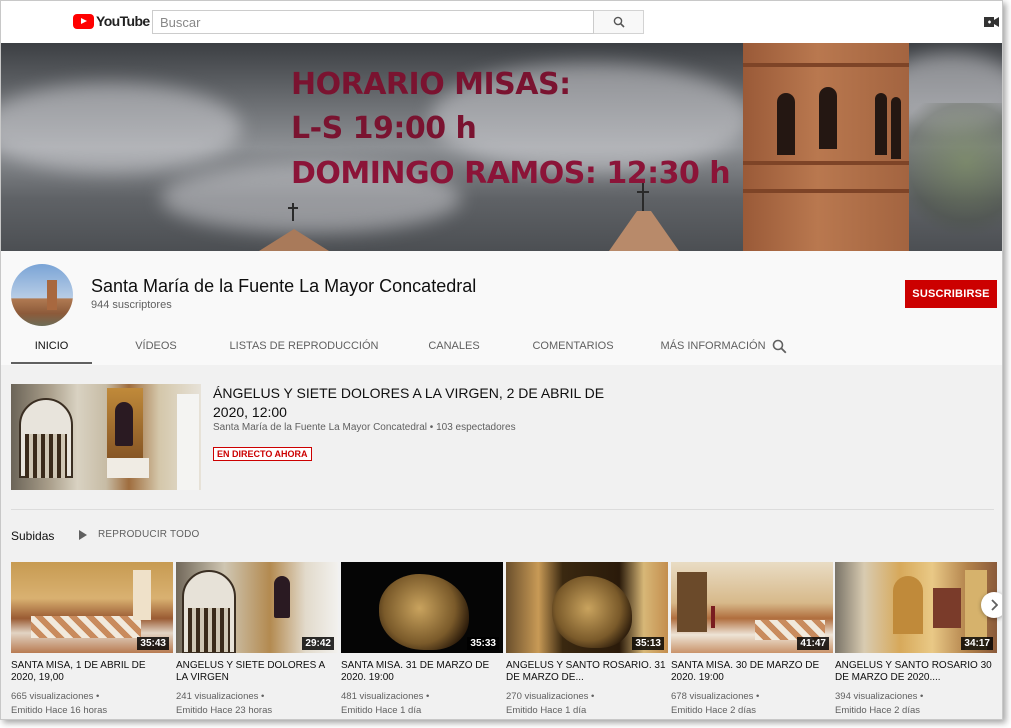 This screenshot has height=728, width=1011. What do you see at coordinates (951, 294) in the screenshot?
I see `subscribe-button: SUSCRIBIRSE` at bounding box center [951, 294].